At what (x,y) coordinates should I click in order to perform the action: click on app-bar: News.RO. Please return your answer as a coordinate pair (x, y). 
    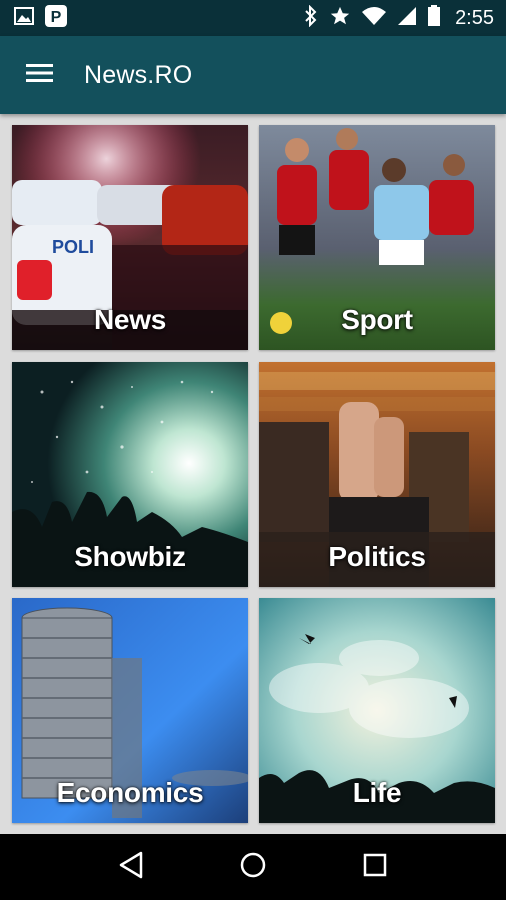
    Looking at the image, I should click on (253, 75).